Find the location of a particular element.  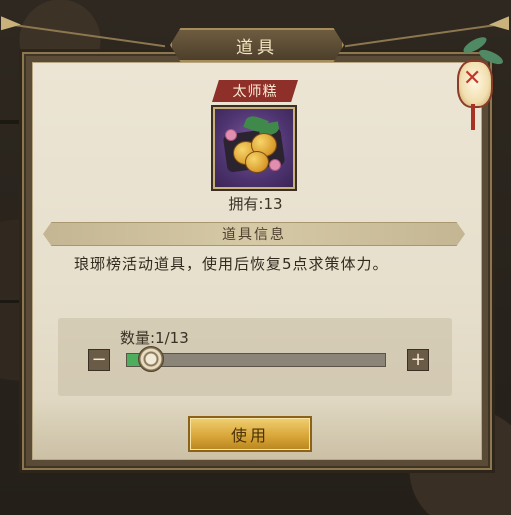

quantity-slider is located at coordinates (256, 359).